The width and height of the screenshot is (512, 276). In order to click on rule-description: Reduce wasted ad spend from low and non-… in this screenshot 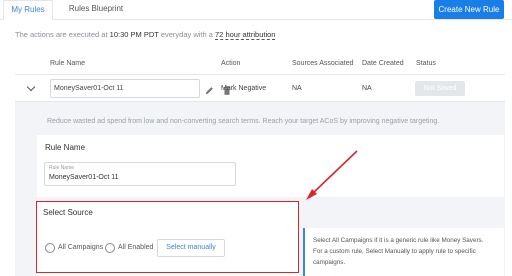, I will do `click(243, 121)`.